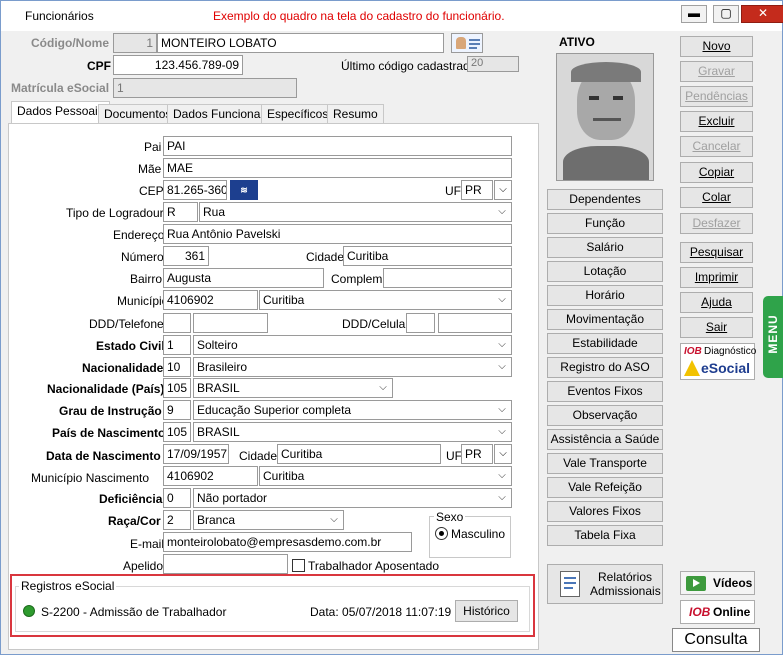 The height and width of the screenshot is (655, 783). Describe the element at coordinates (716, 197) in the screenshot. I see `right-button-6: Colar` at that location.